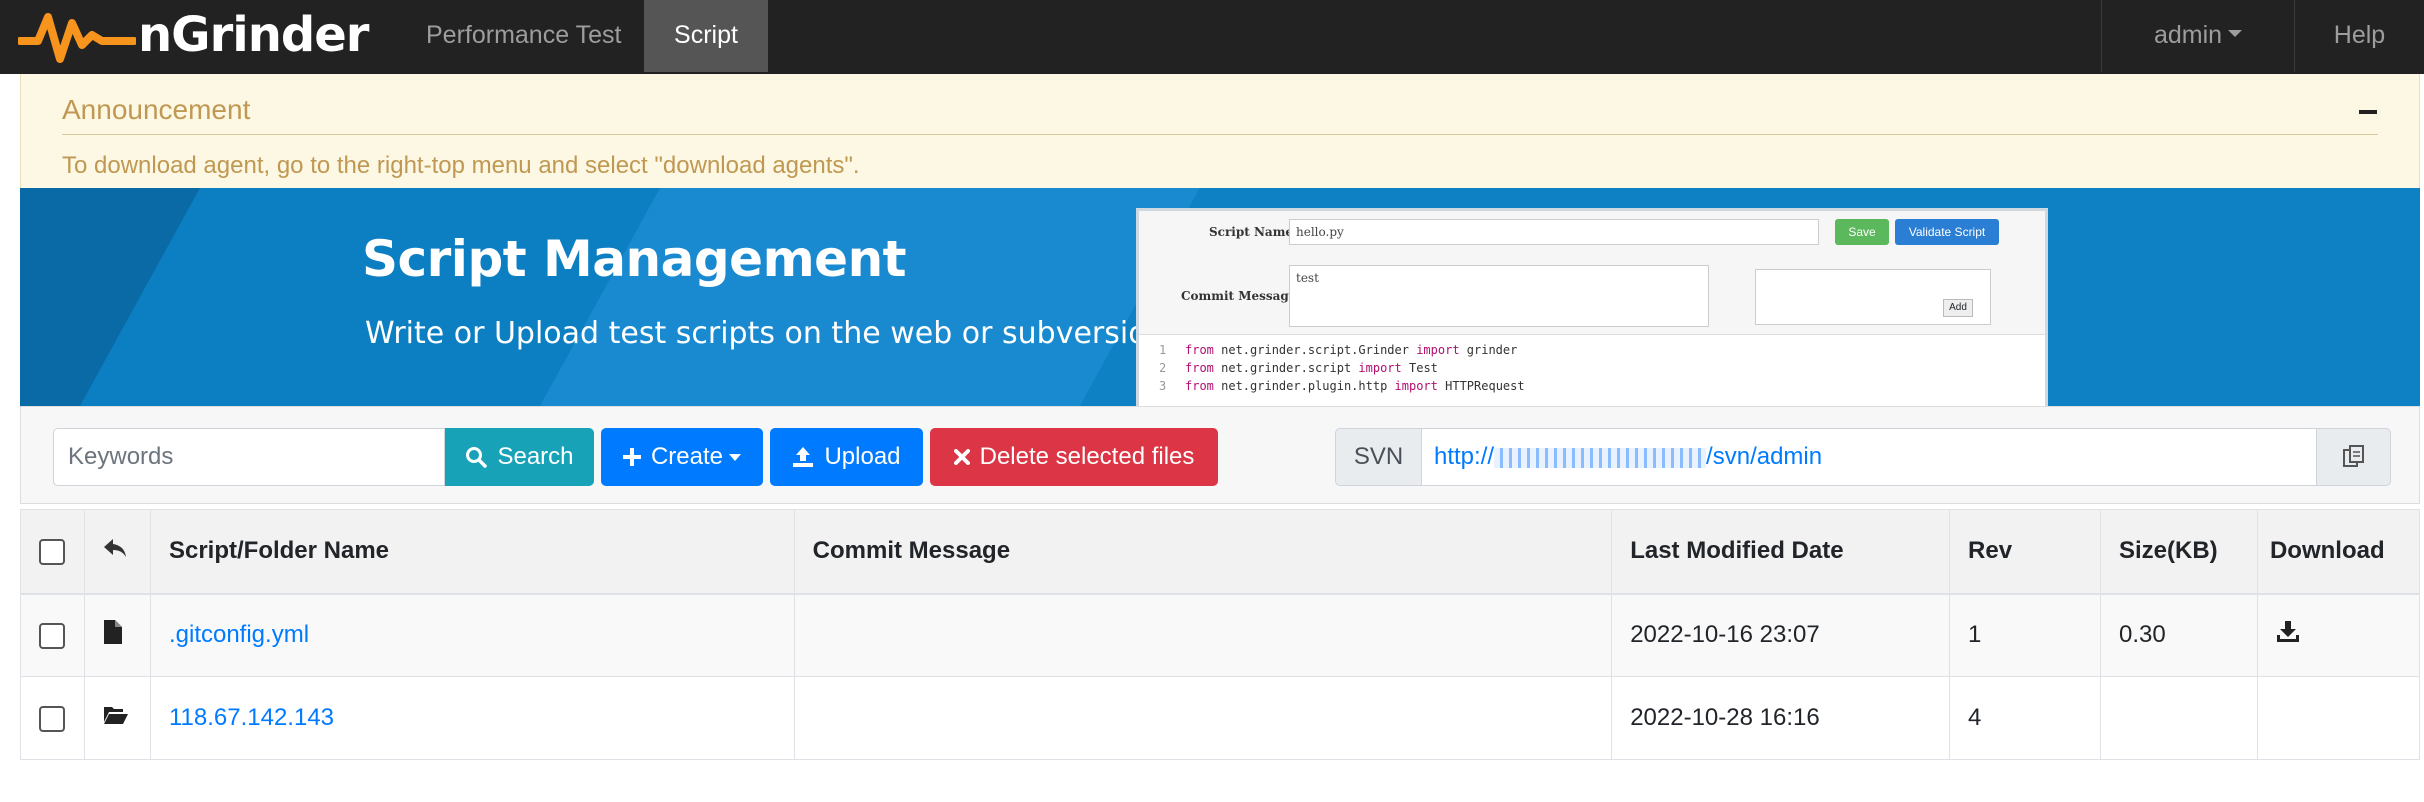  Describe the element at coordinates (862, 456) in the screenshot. I see `upload-button-label: Upload` at that location.